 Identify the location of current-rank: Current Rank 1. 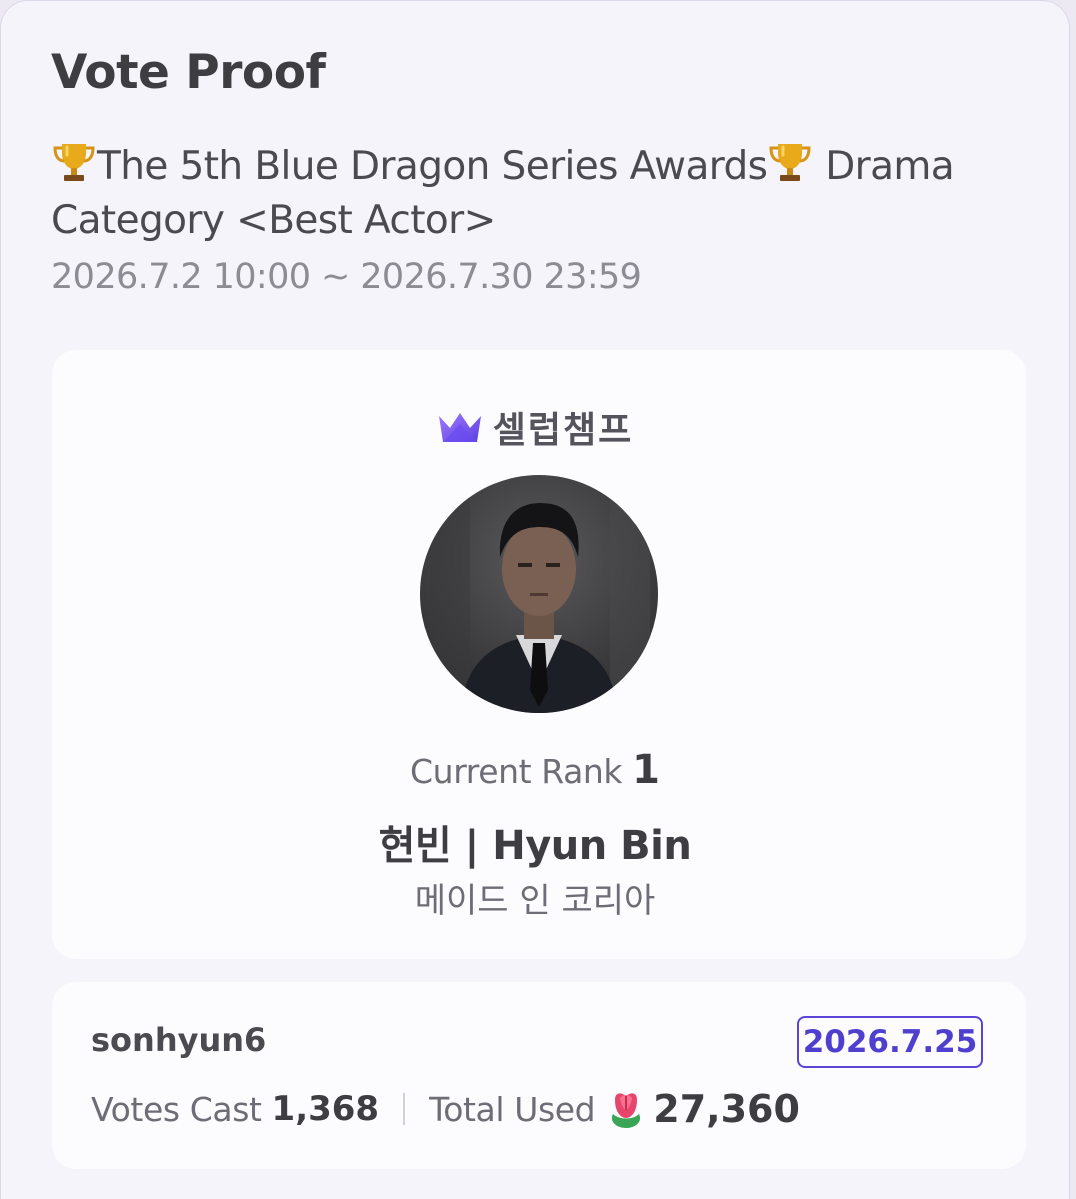
(535, 770).